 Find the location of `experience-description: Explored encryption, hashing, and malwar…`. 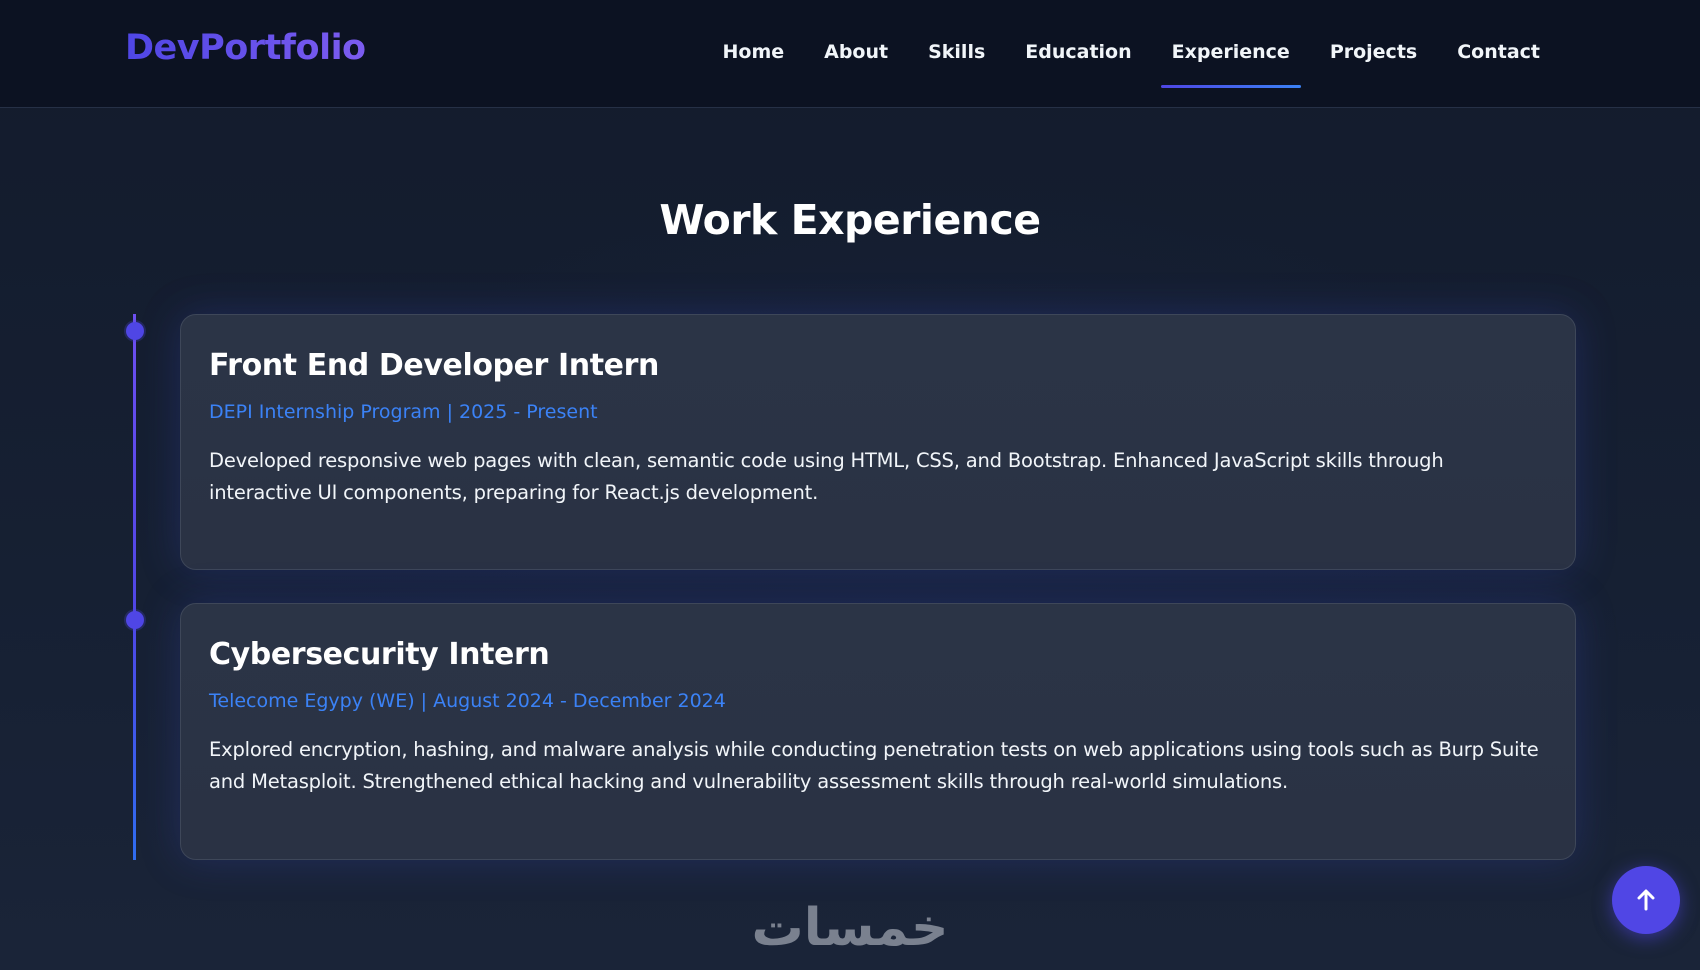

experience-description: Explored encryption, hashing, and malwar… is located at coordinates (874, 765).